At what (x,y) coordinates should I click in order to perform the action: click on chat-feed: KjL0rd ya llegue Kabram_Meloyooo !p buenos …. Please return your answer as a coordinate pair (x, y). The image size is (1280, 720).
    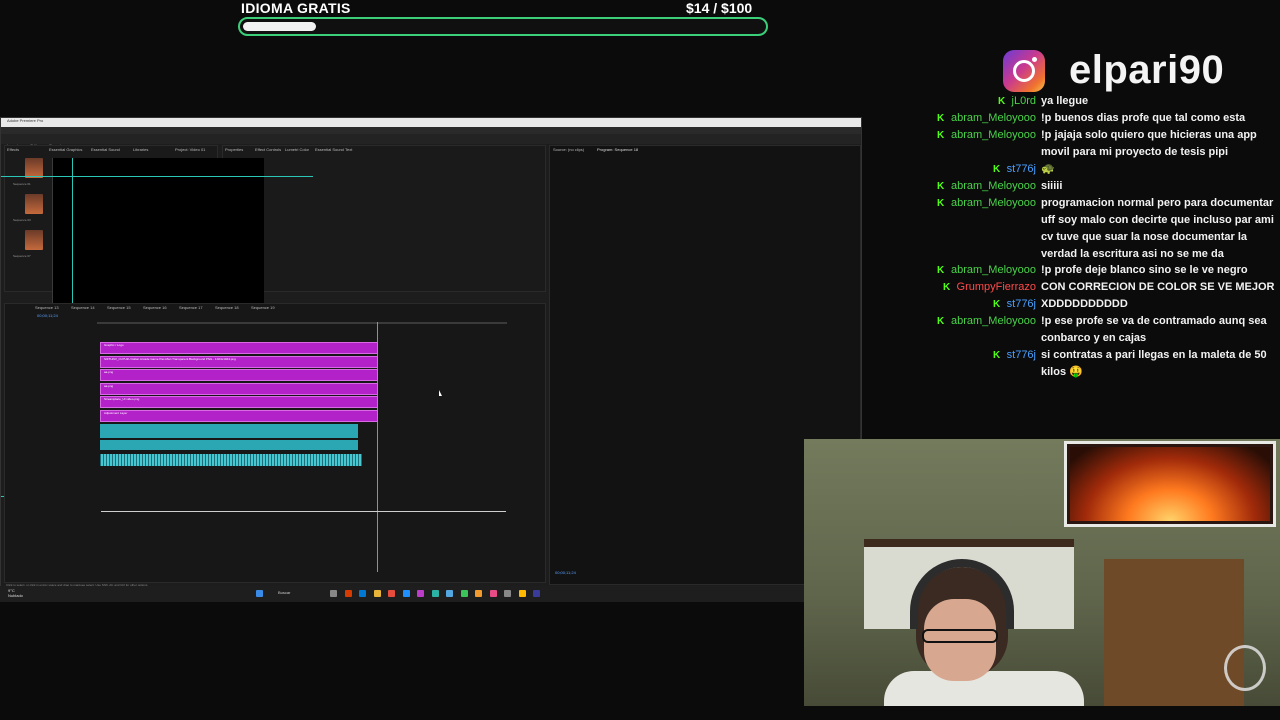
    Looking at the image, I should click on (1100, 237).